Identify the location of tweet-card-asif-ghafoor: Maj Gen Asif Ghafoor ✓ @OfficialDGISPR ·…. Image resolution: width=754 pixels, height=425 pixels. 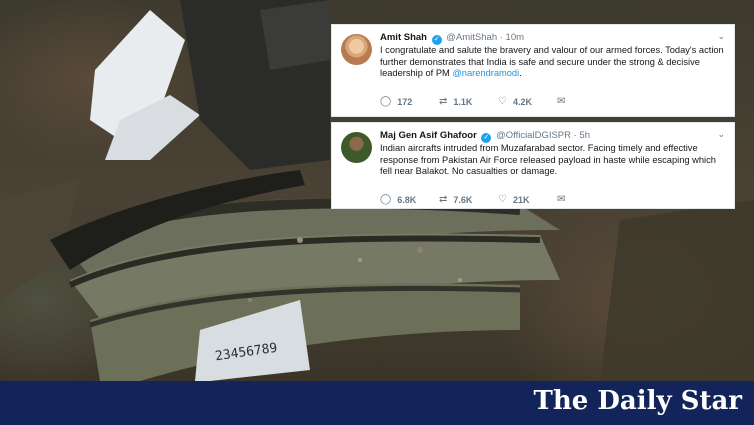
(533, 165).